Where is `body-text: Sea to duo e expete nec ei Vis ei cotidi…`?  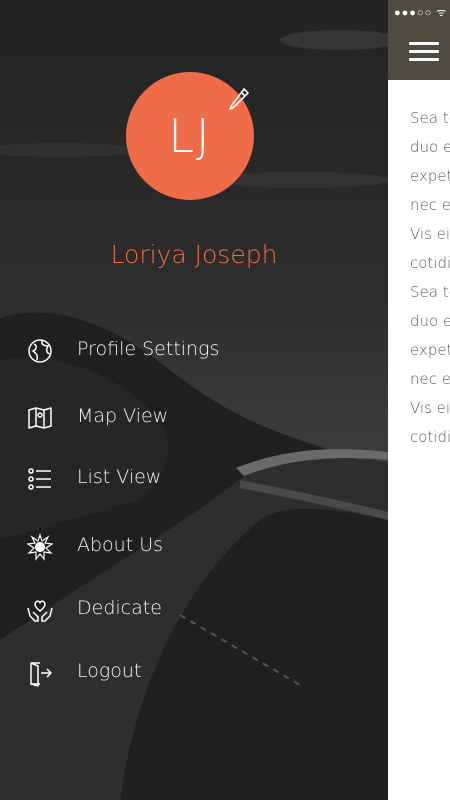
body-text: Sea to duo e expete nec ei Vis ei cotidi… is located at coordinates (430, 278).